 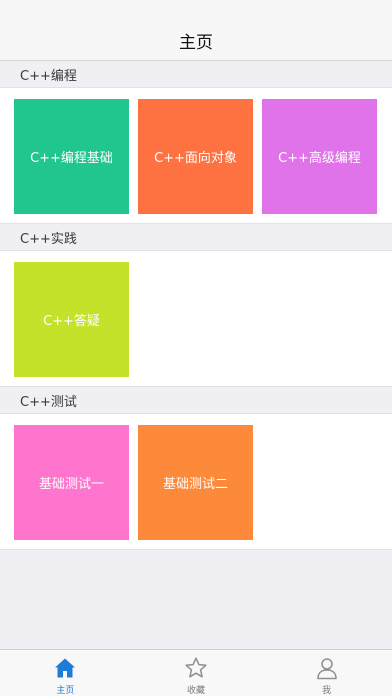 What do you see at coordinates (196, 10) in the screenshot?
I see `status-bar` at bounding box center [196, 10].